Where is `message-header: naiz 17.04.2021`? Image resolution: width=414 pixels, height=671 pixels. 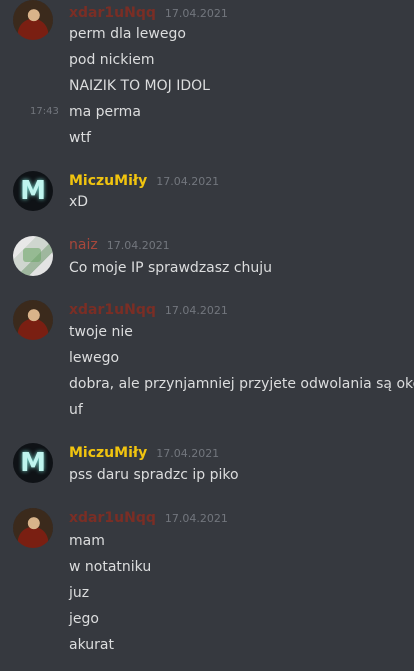
message-header: naiz 17.04.2021 is located at coordinates (119, 245).